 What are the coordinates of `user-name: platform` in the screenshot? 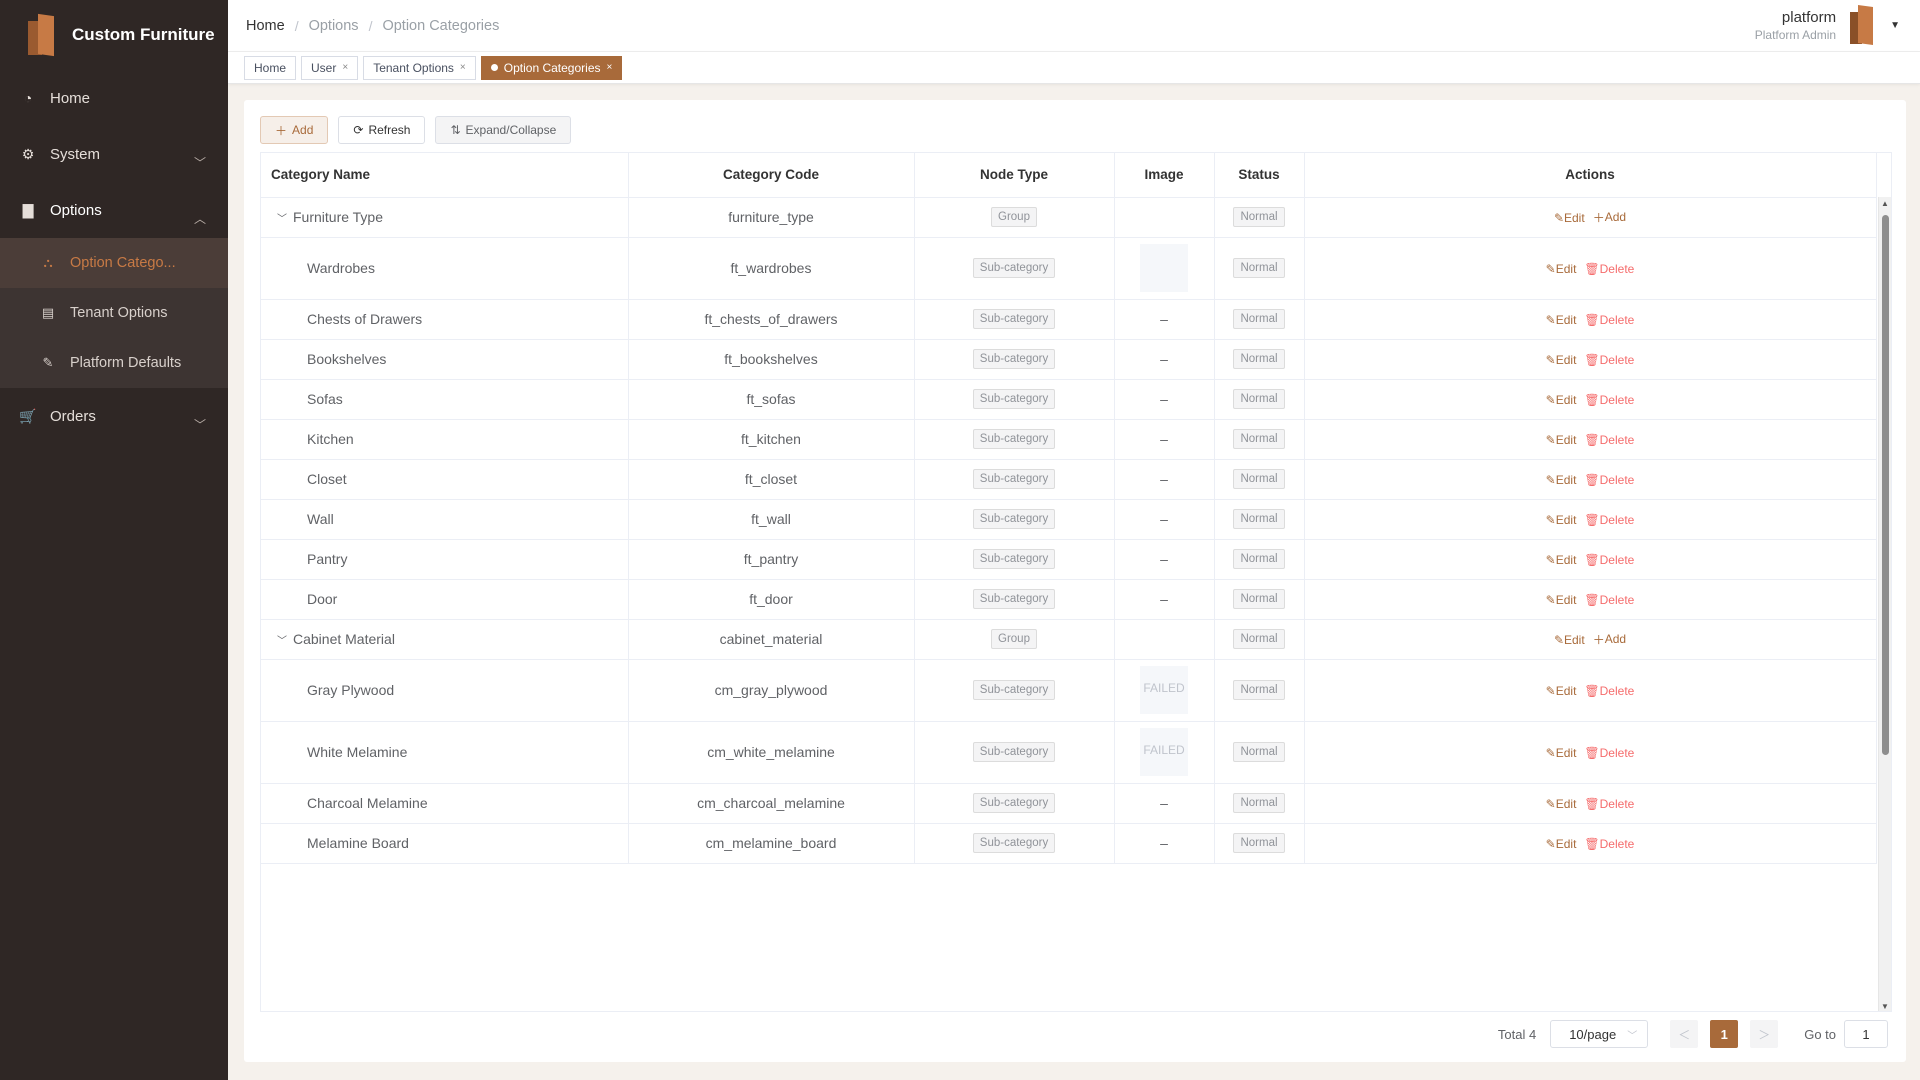 It's located at (1809, 17).